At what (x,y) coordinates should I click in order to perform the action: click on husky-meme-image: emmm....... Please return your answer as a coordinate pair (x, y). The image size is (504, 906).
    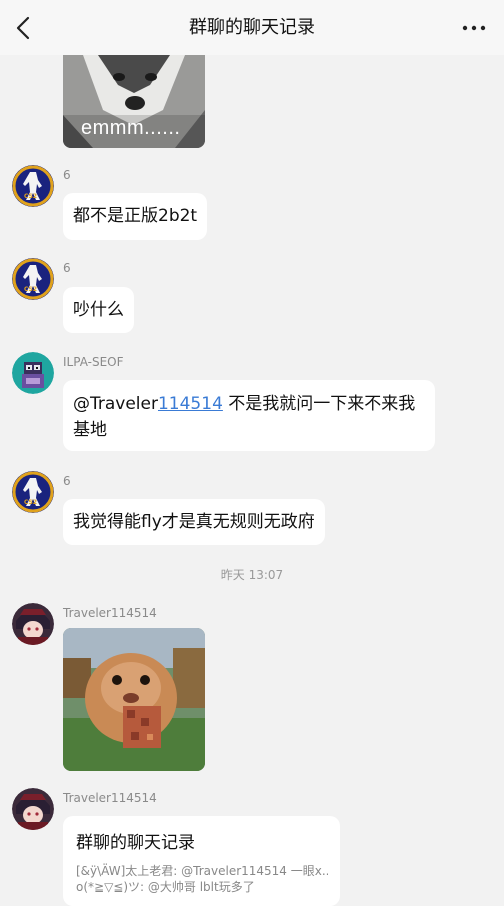
    Looking at the image, I should click on (134, 101).